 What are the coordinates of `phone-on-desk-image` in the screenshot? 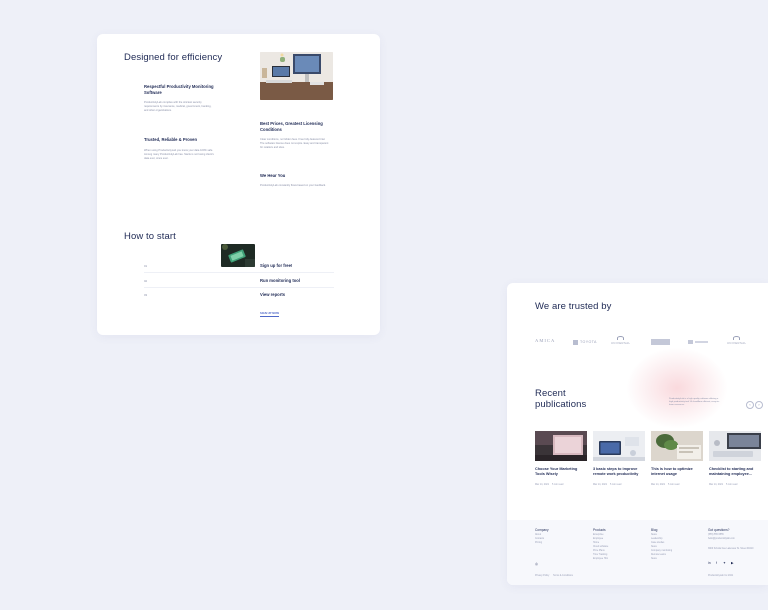 It's located at (238, 255).